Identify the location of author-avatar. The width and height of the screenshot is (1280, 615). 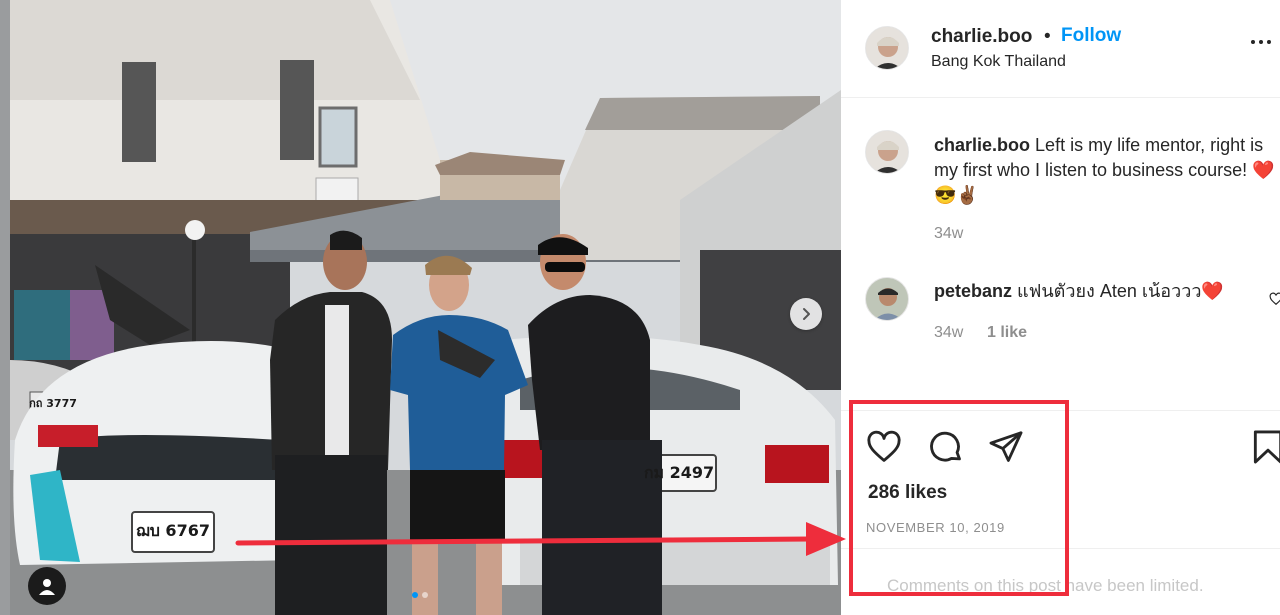
(887, 48).